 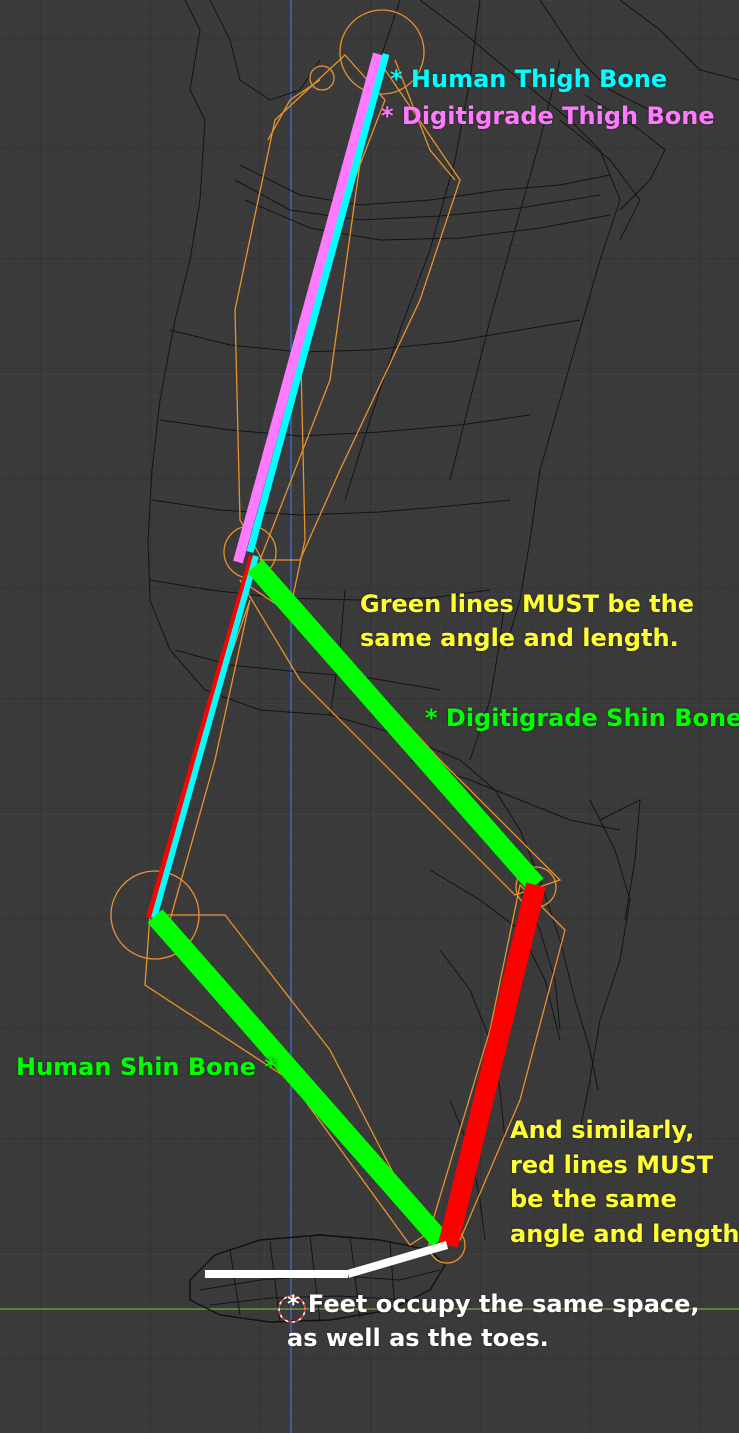 I want to click on green-note-line-2: same angle and length., so click(x=519, y=638).